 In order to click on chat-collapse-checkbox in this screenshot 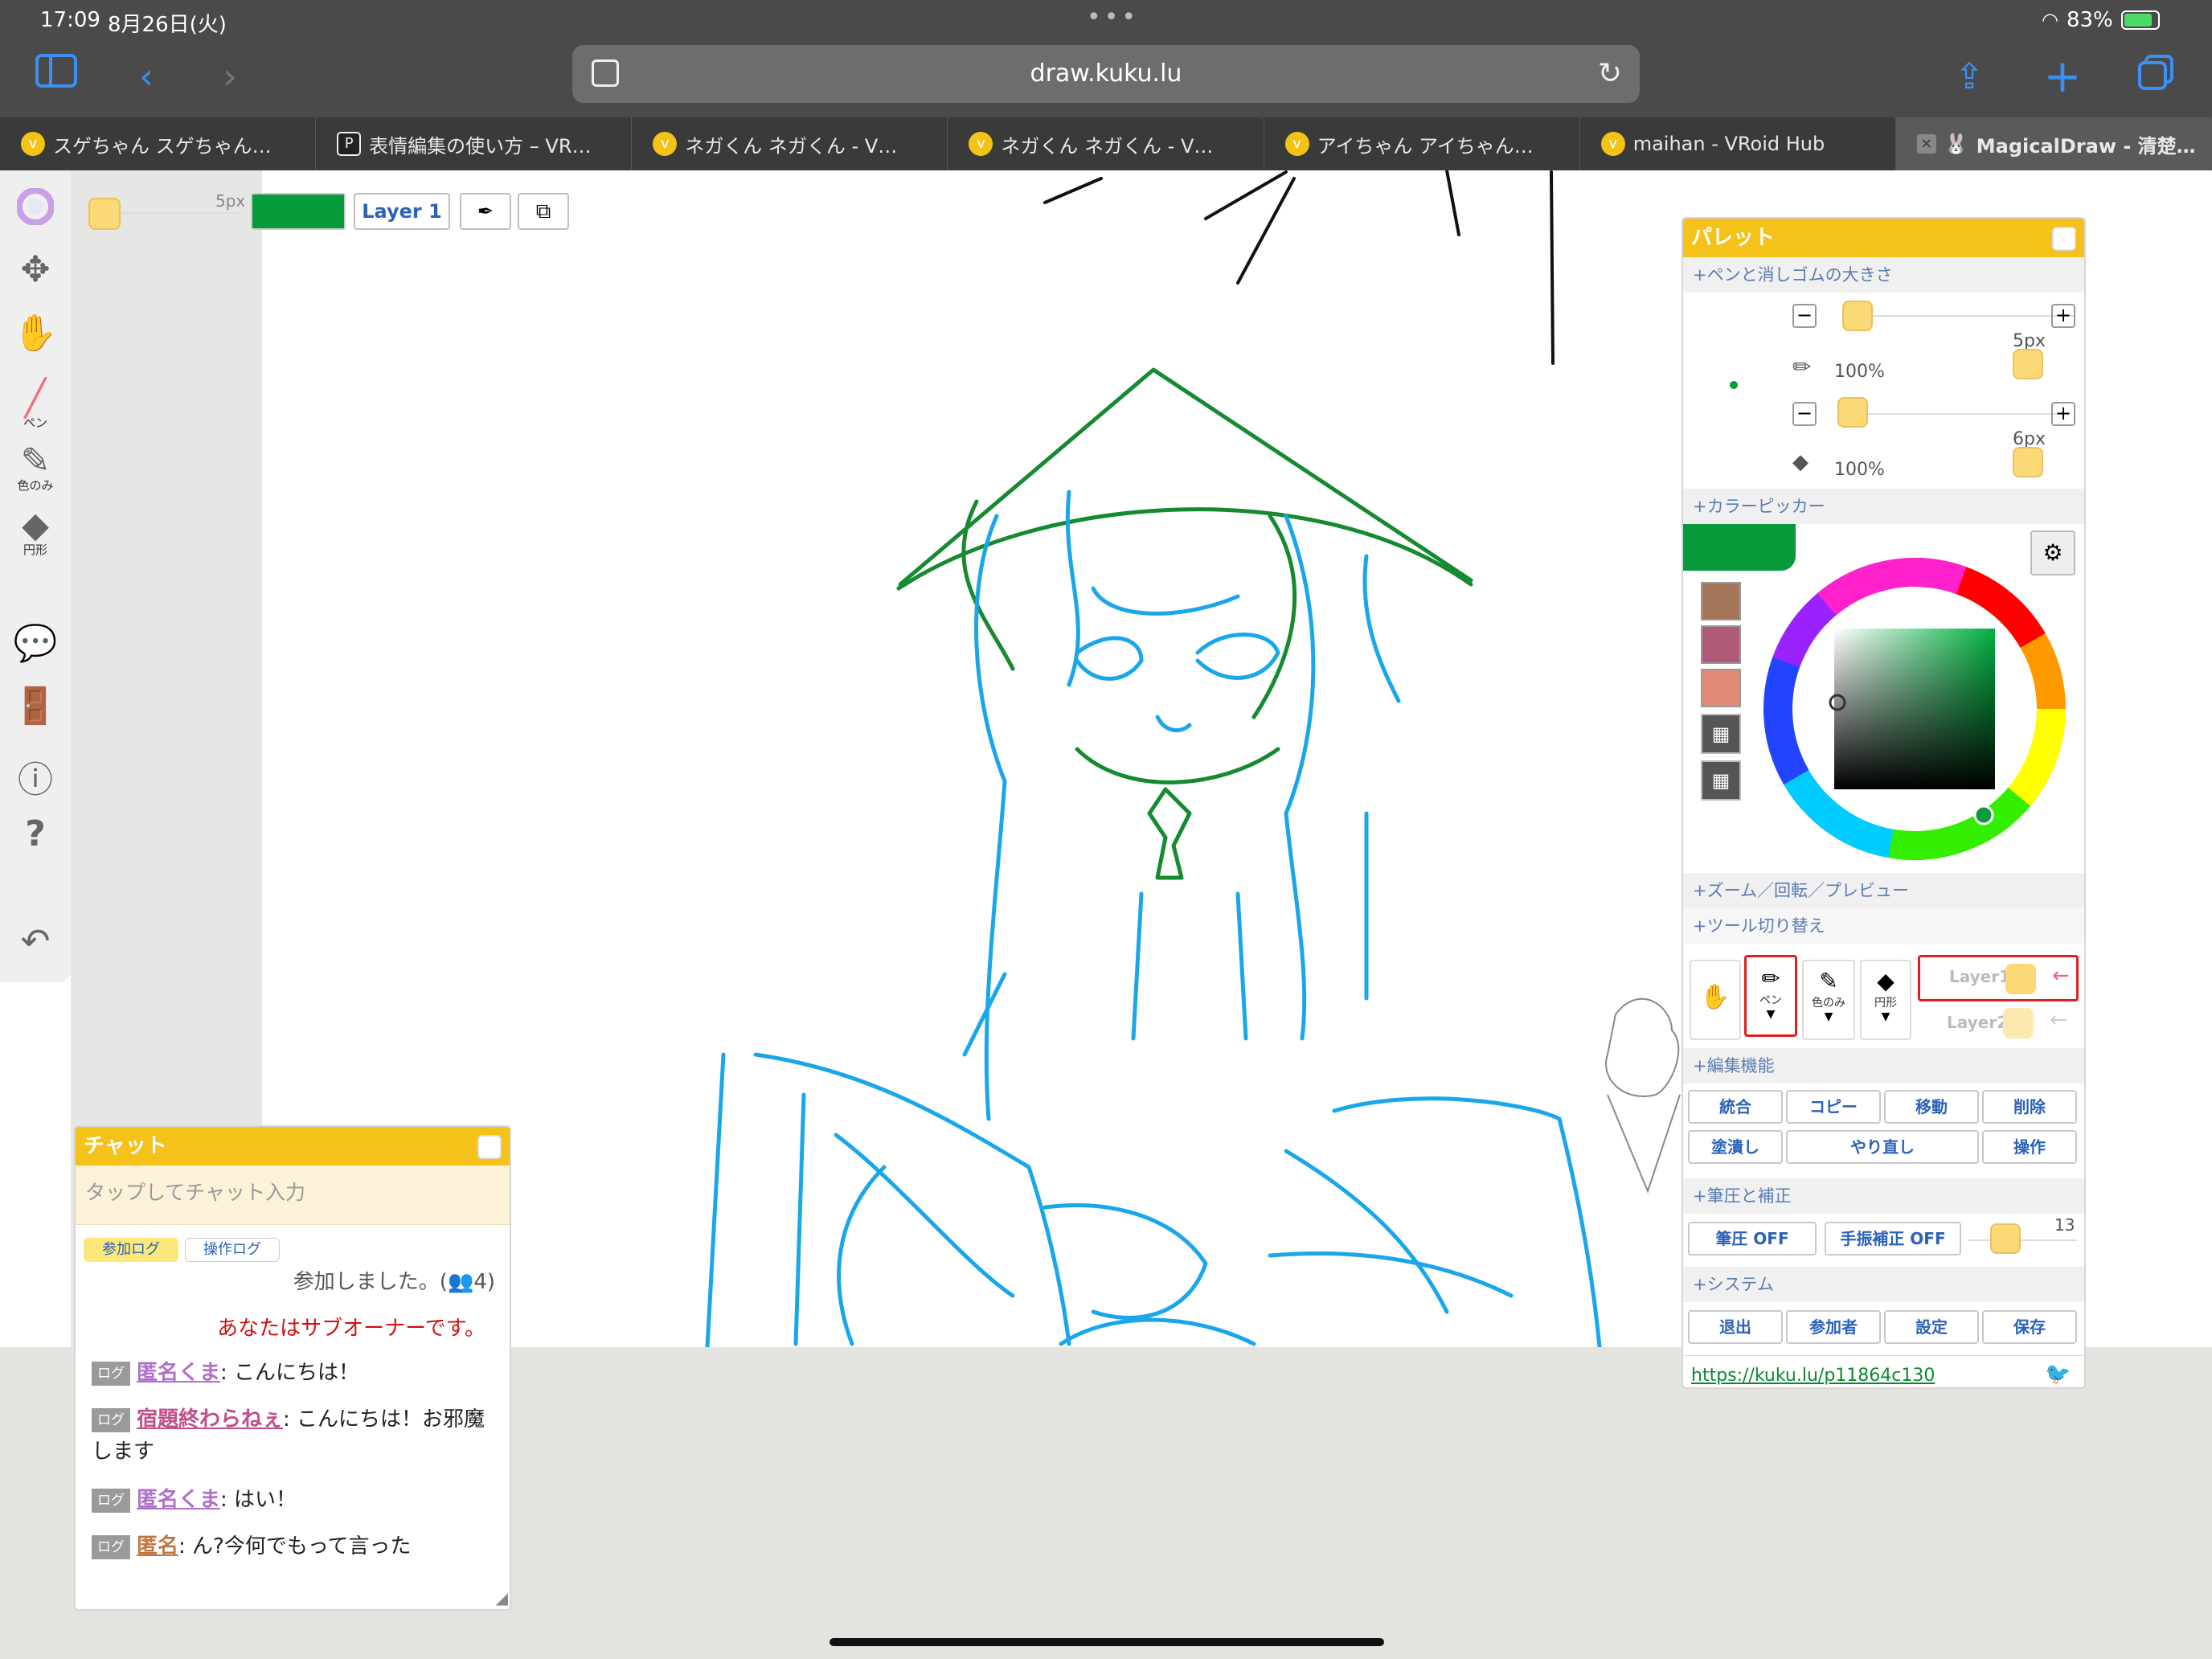, I will do `click(489, 1147)`.